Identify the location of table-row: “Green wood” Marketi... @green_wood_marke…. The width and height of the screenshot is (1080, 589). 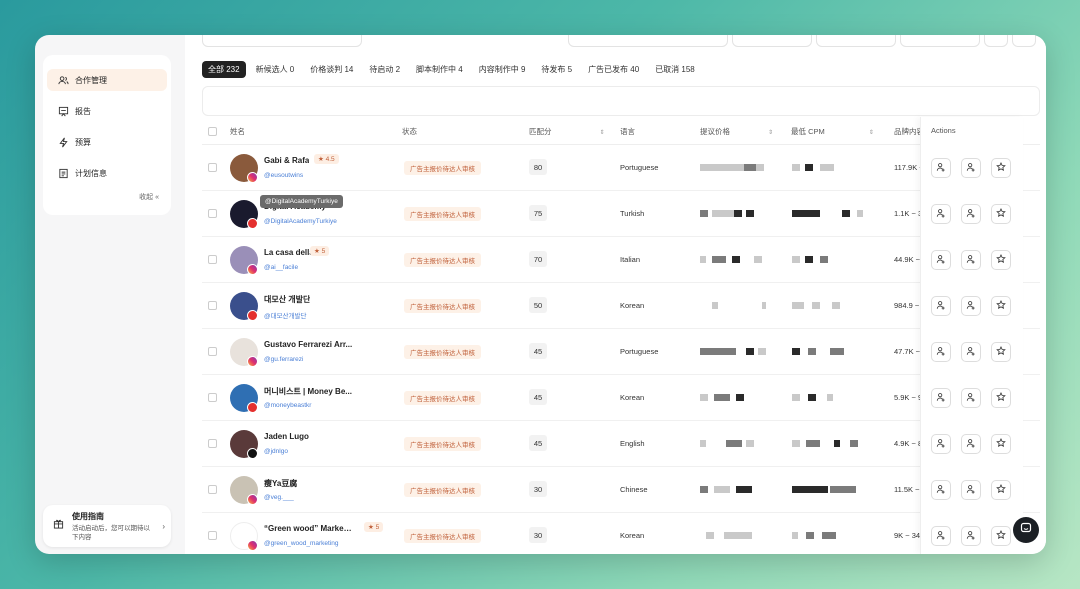
(621, 533).